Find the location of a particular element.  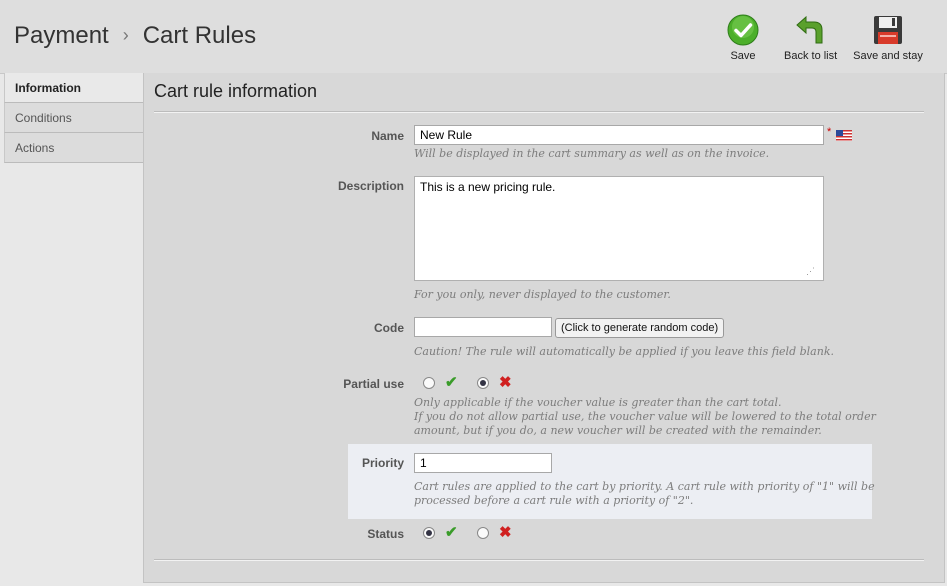

partial-use-no-radio is located at coordinates (483, 383).